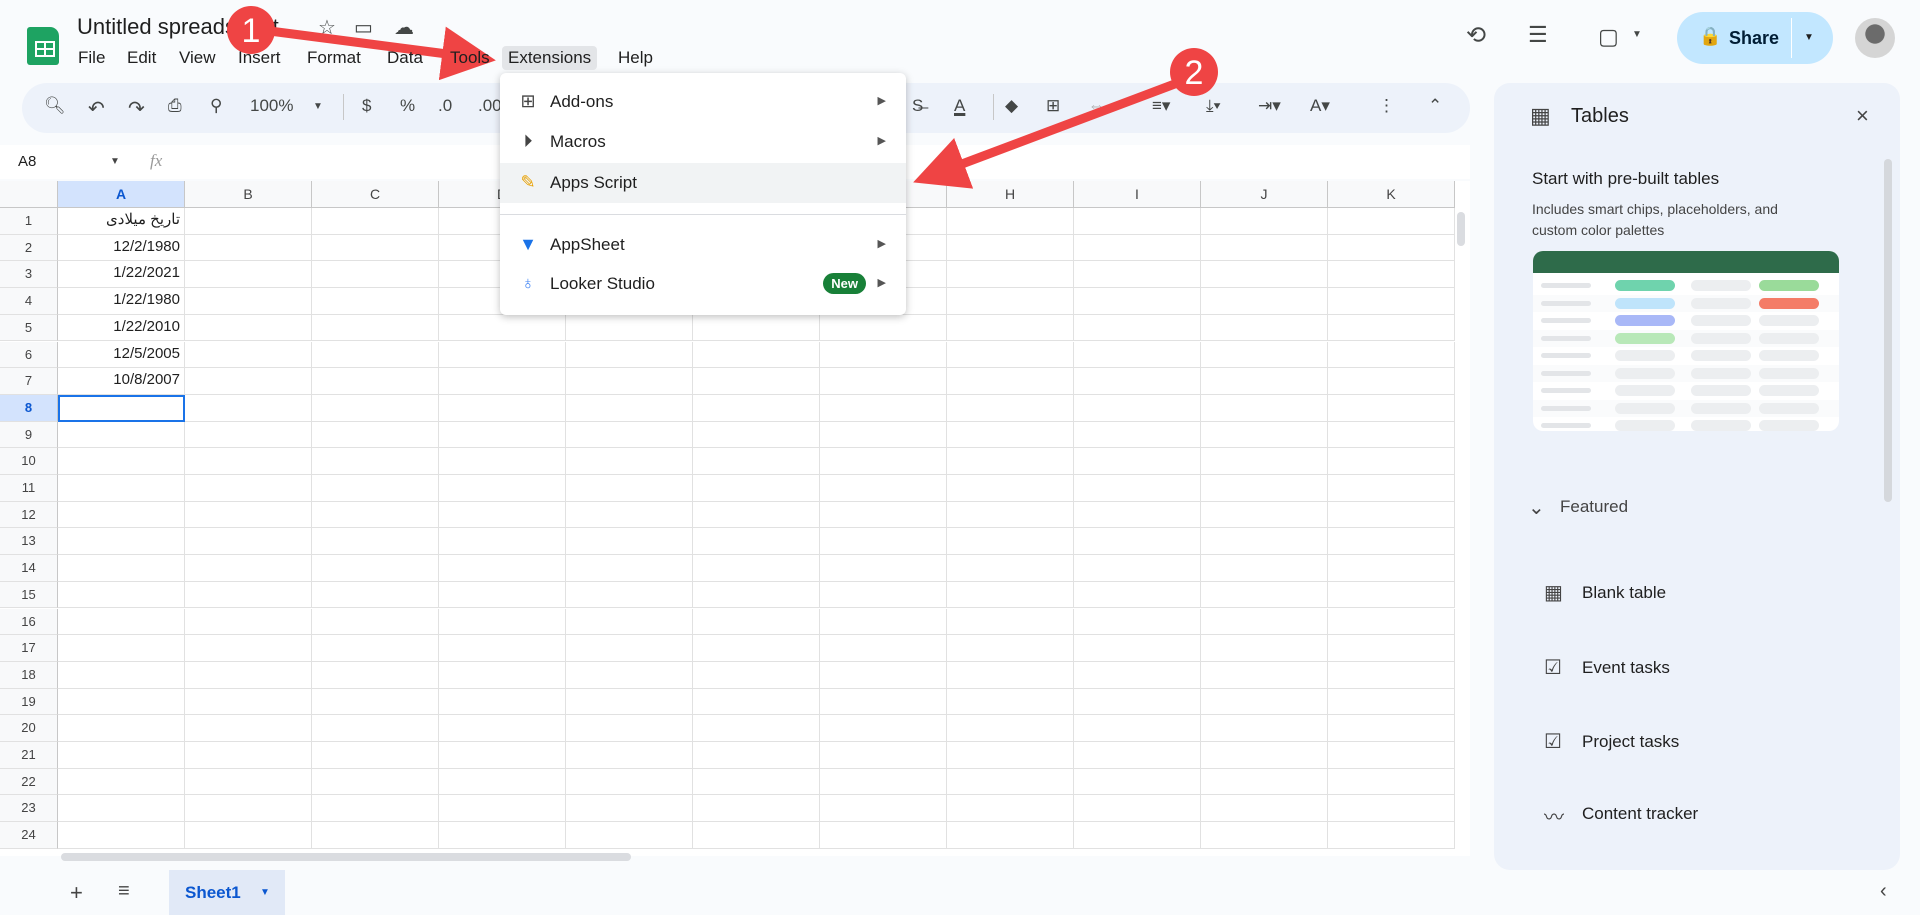 The height and width of the screenshot is (915, 1920). I want to click on trend-icon: 〰, so click(1554, 818).